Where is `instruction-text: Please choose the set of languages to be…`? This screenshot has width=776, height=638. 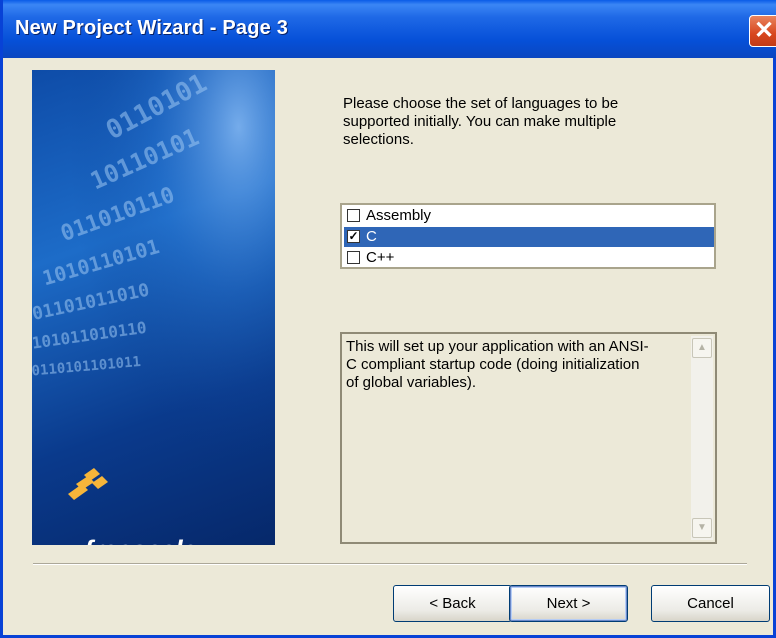
instruction-text: Please choose the set of languages to be… is located at coordinates (481, 121).